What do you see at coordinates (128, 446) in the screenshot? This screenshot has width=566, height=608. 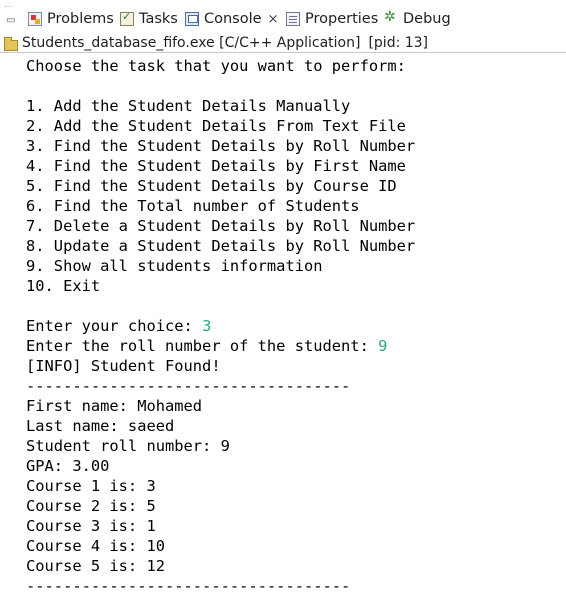 I see `detail-roll-number: Student roll number: 9` at bounding box center [128, 446].